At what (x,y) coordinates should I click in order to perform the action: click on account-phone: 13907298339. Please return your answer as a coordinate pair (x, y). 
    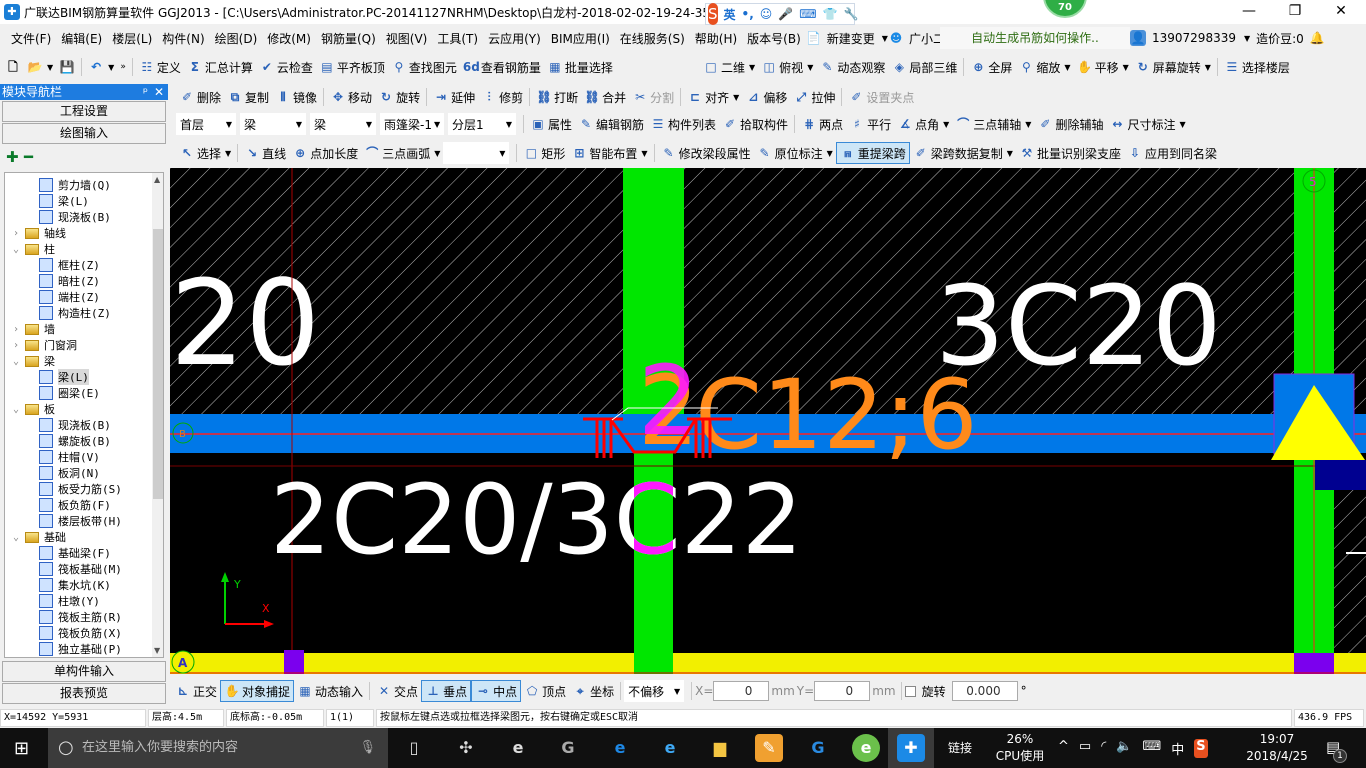
    Looking at the image, I should click on (1194, 38).